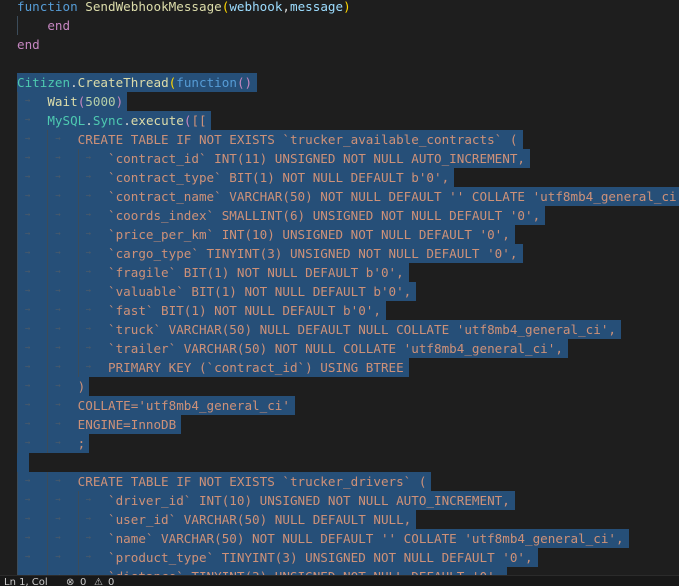 This screenshot has width=679, height=586. What do you see at coordinates (210, 272) in the screenshot?
I see `code-text: `fragile` BIT(1) NOT NULL DEFAULT b'0',` at bounding box center [210, 272].